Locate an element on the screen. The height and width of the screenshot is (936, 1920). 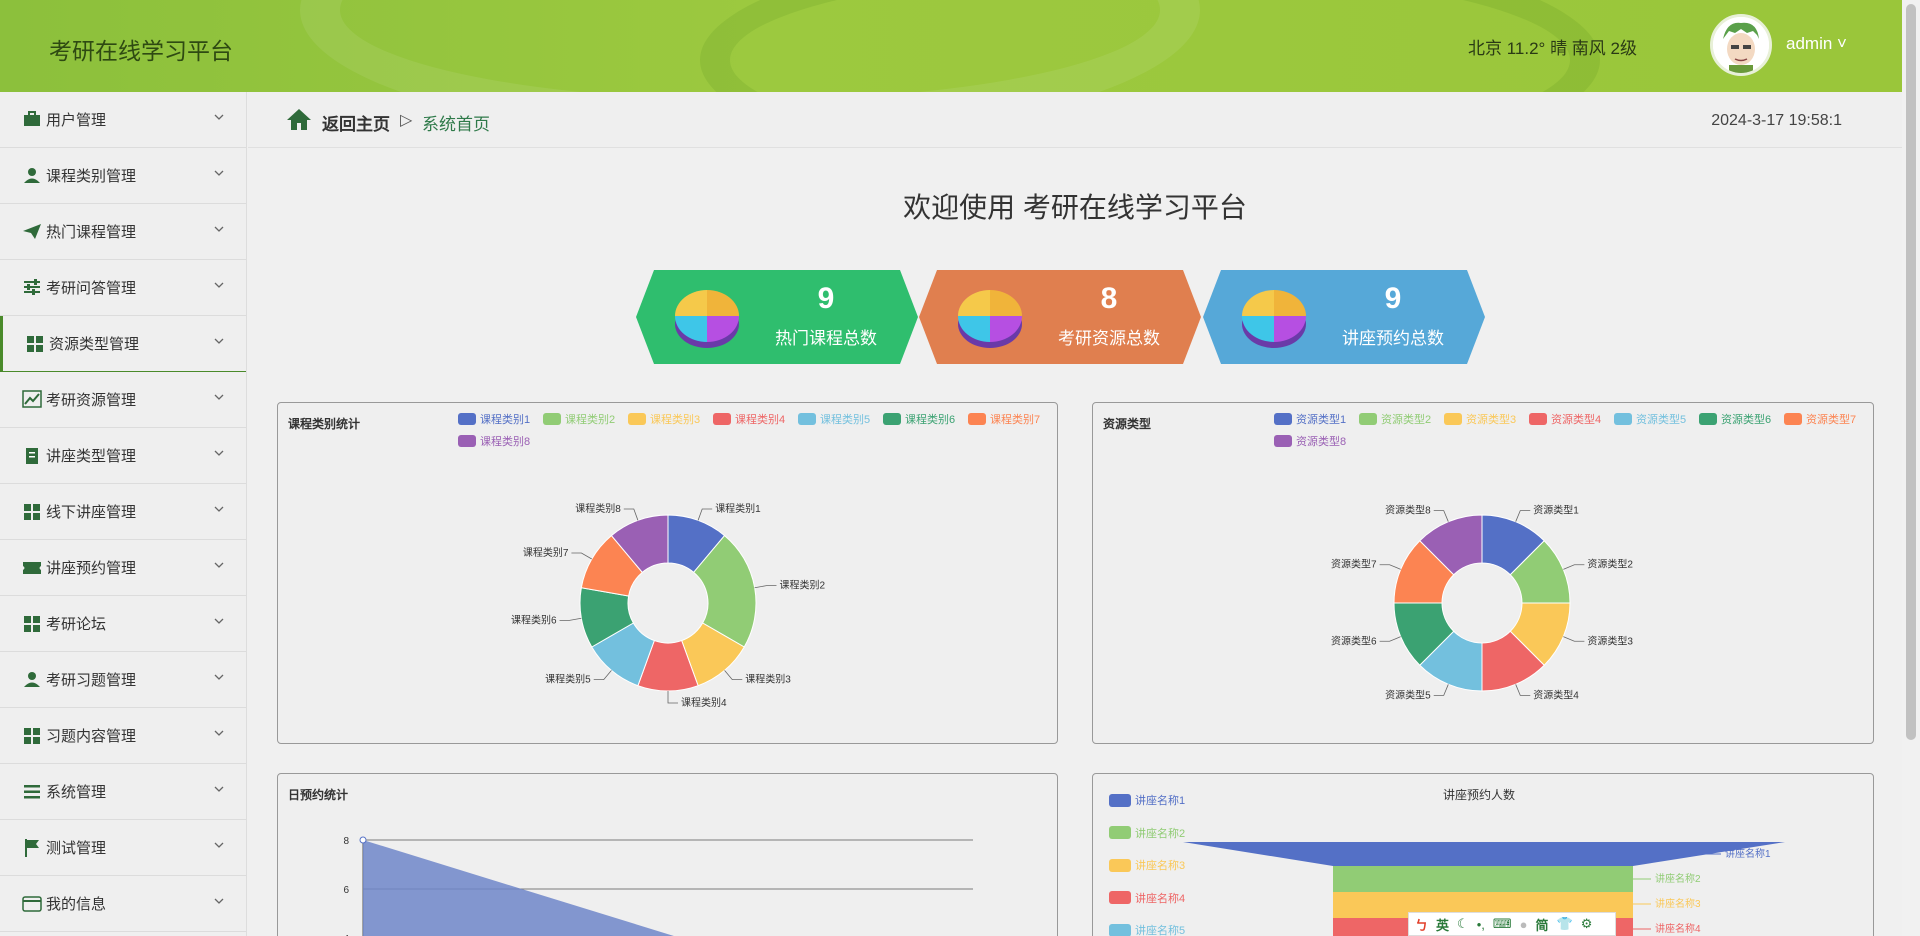
sidebar-item: 资源类型管理 is located at coordinates (123, 344).